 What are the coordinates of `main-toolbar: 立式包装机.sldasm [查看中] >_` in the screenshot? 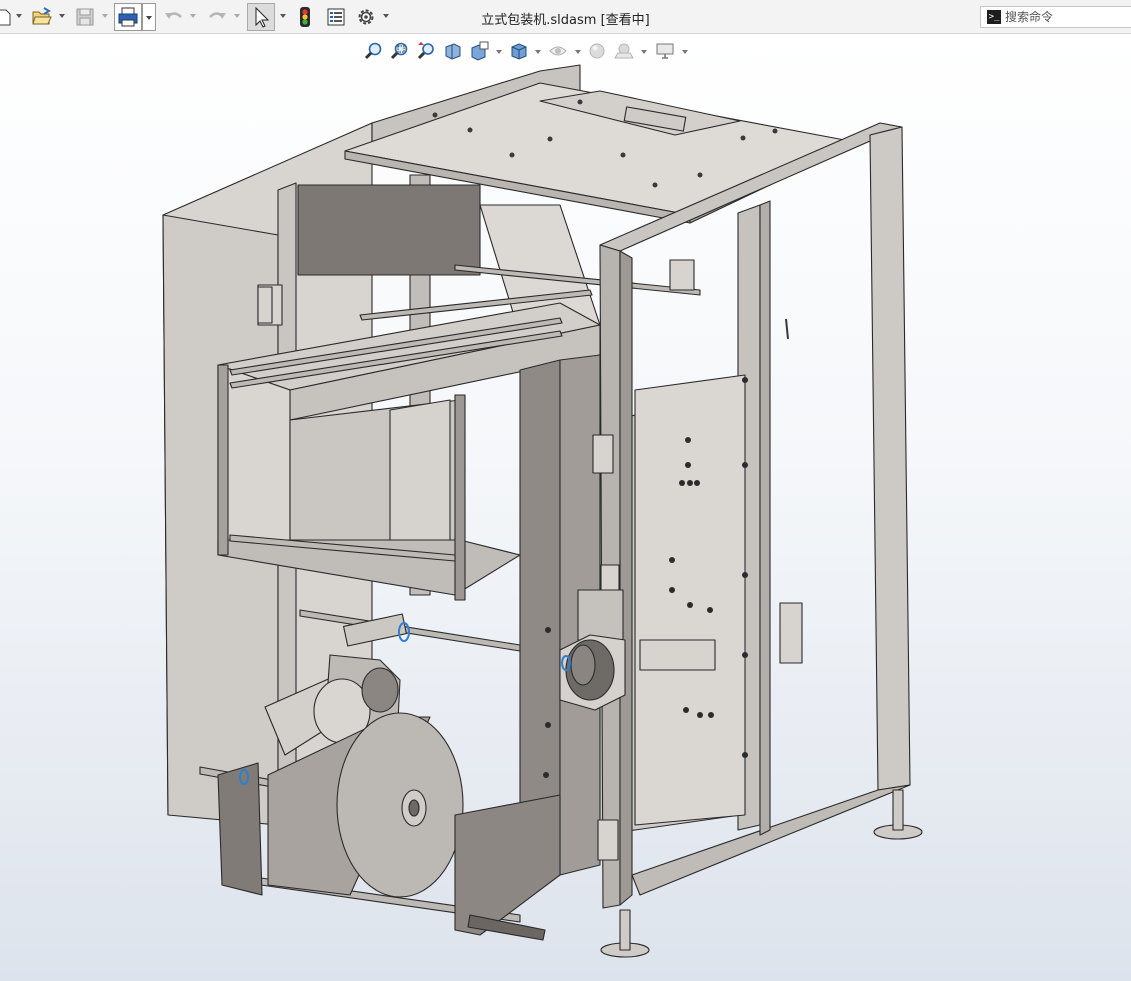 It's located at (565, 17).